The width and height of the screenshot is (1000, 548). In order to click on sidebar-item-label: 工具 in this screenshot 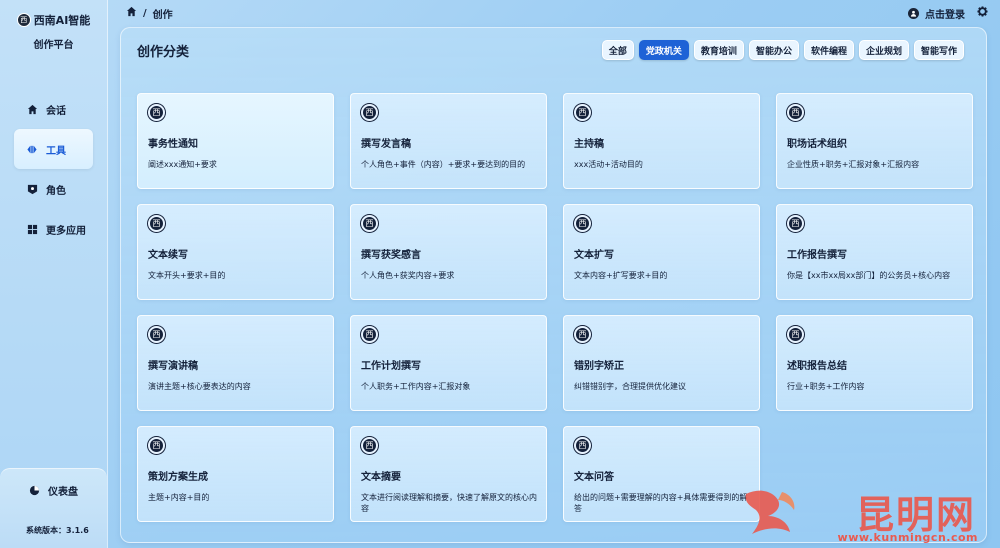, I will do `click(56, 151)`.